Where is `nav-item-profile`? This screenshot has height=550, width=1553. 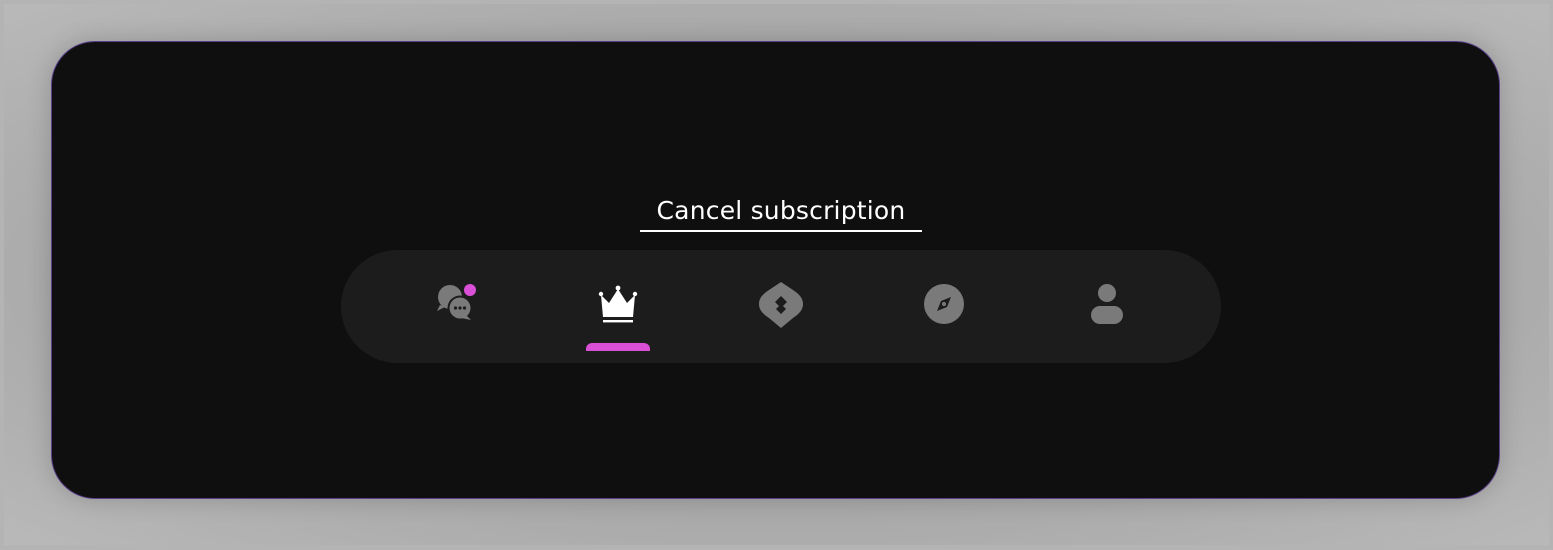
nav-item-profile is located at coordinates (1107, 304).